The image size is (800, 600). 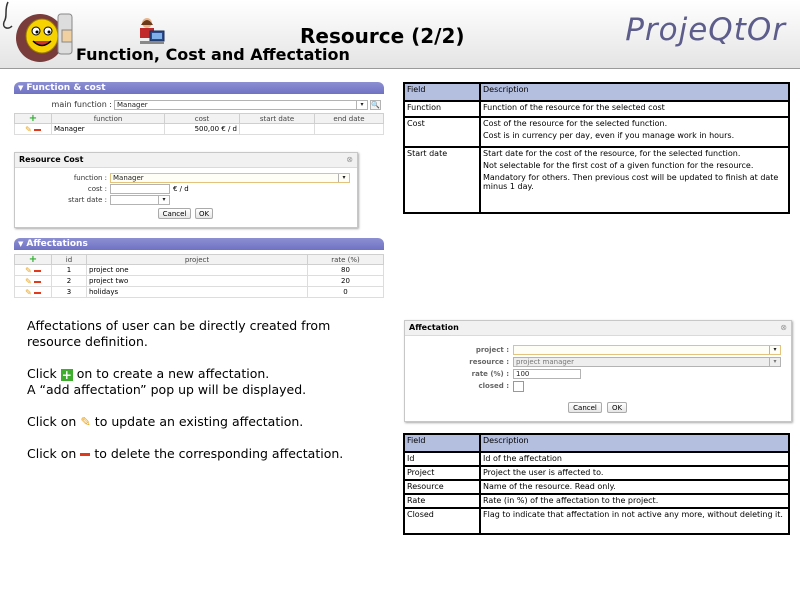 What do you see at coordinates (518, 386) in the screenshot?
I see `closed-checkbox` at bounding box center [518, 386].